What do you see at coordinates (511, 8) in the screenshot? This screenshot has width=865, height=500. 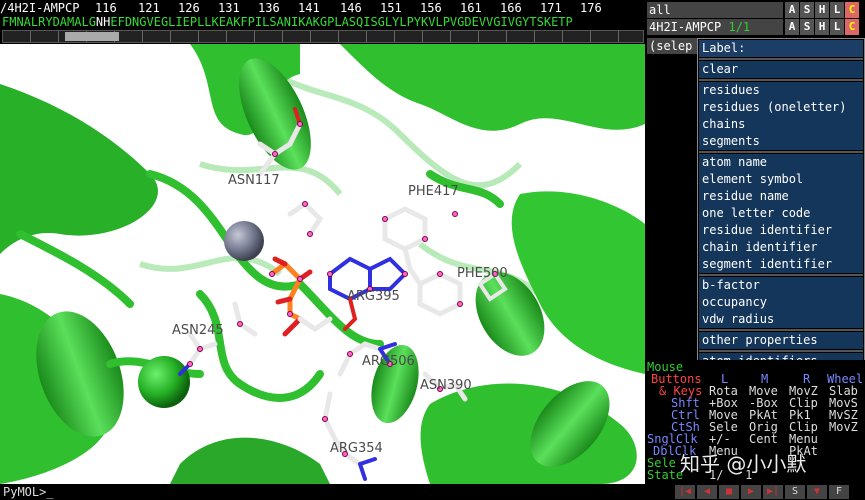 I see `seq-number: 166` at bounding box center [511, 8].